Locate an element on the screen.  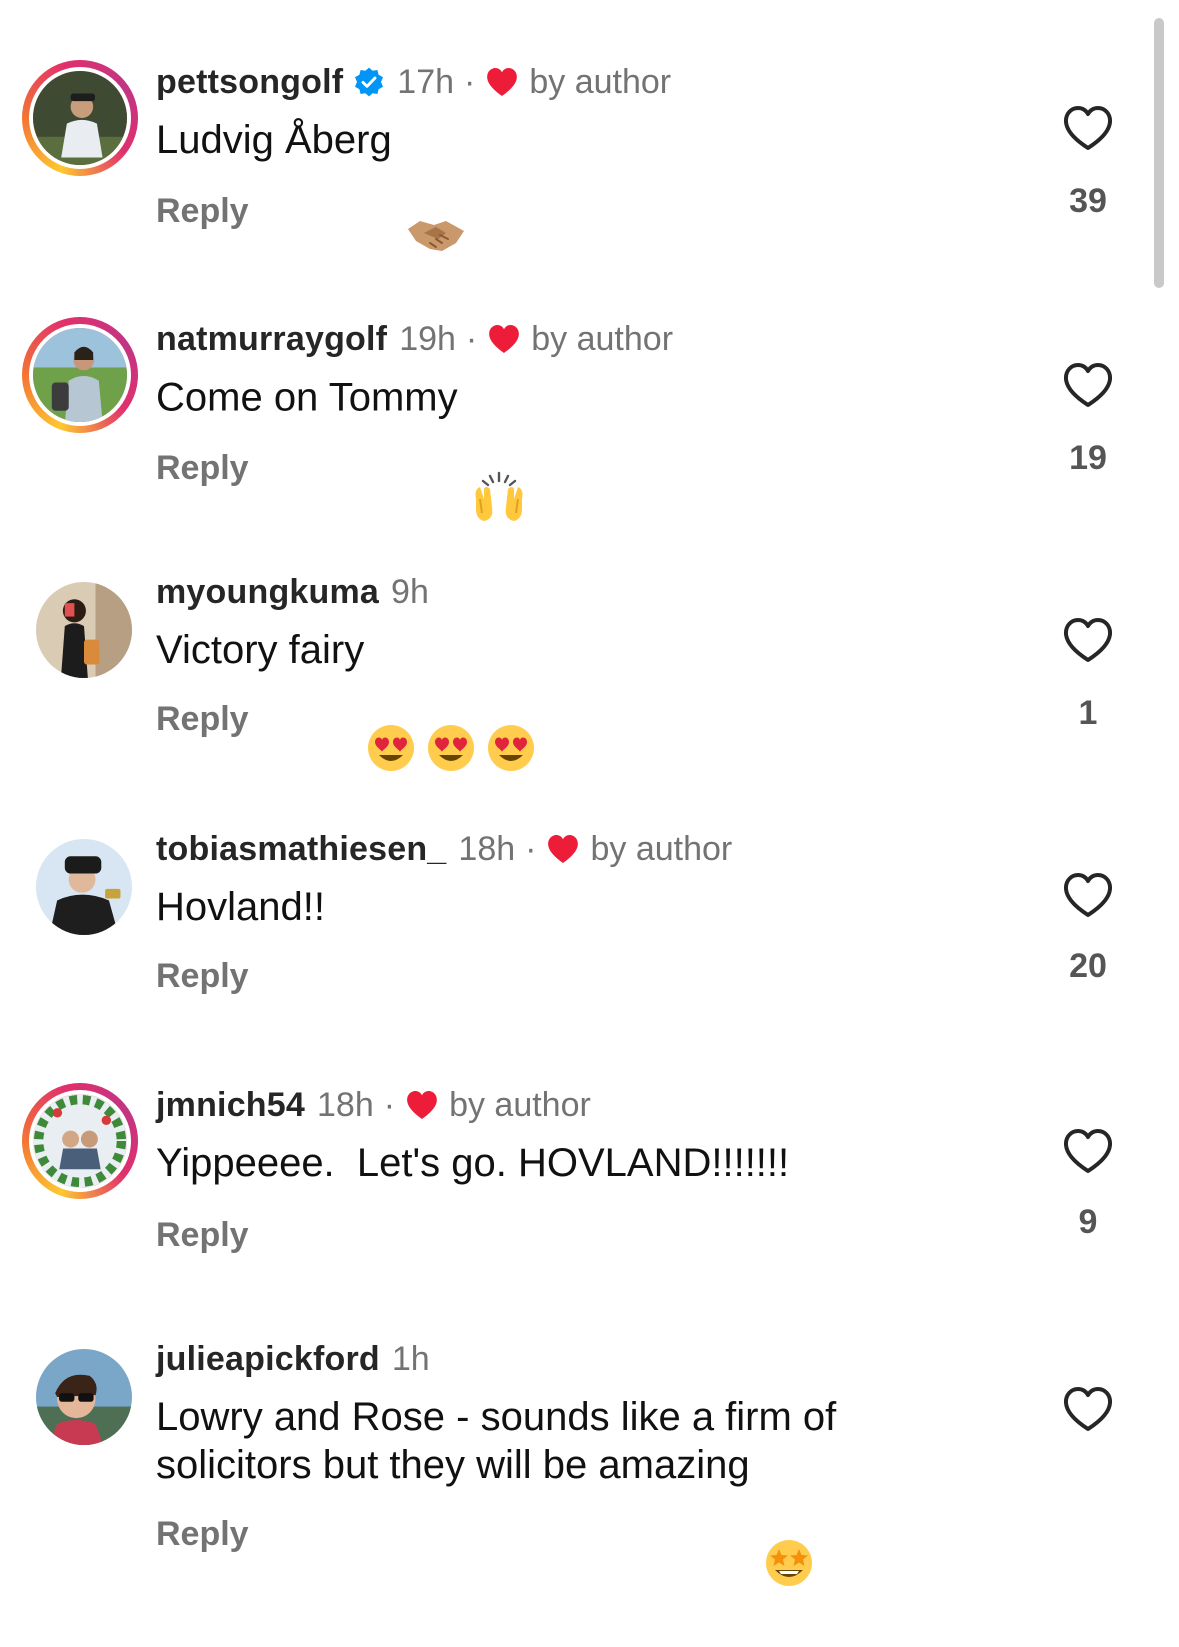
comment-time: 19h is located at coordinates (427, 338).